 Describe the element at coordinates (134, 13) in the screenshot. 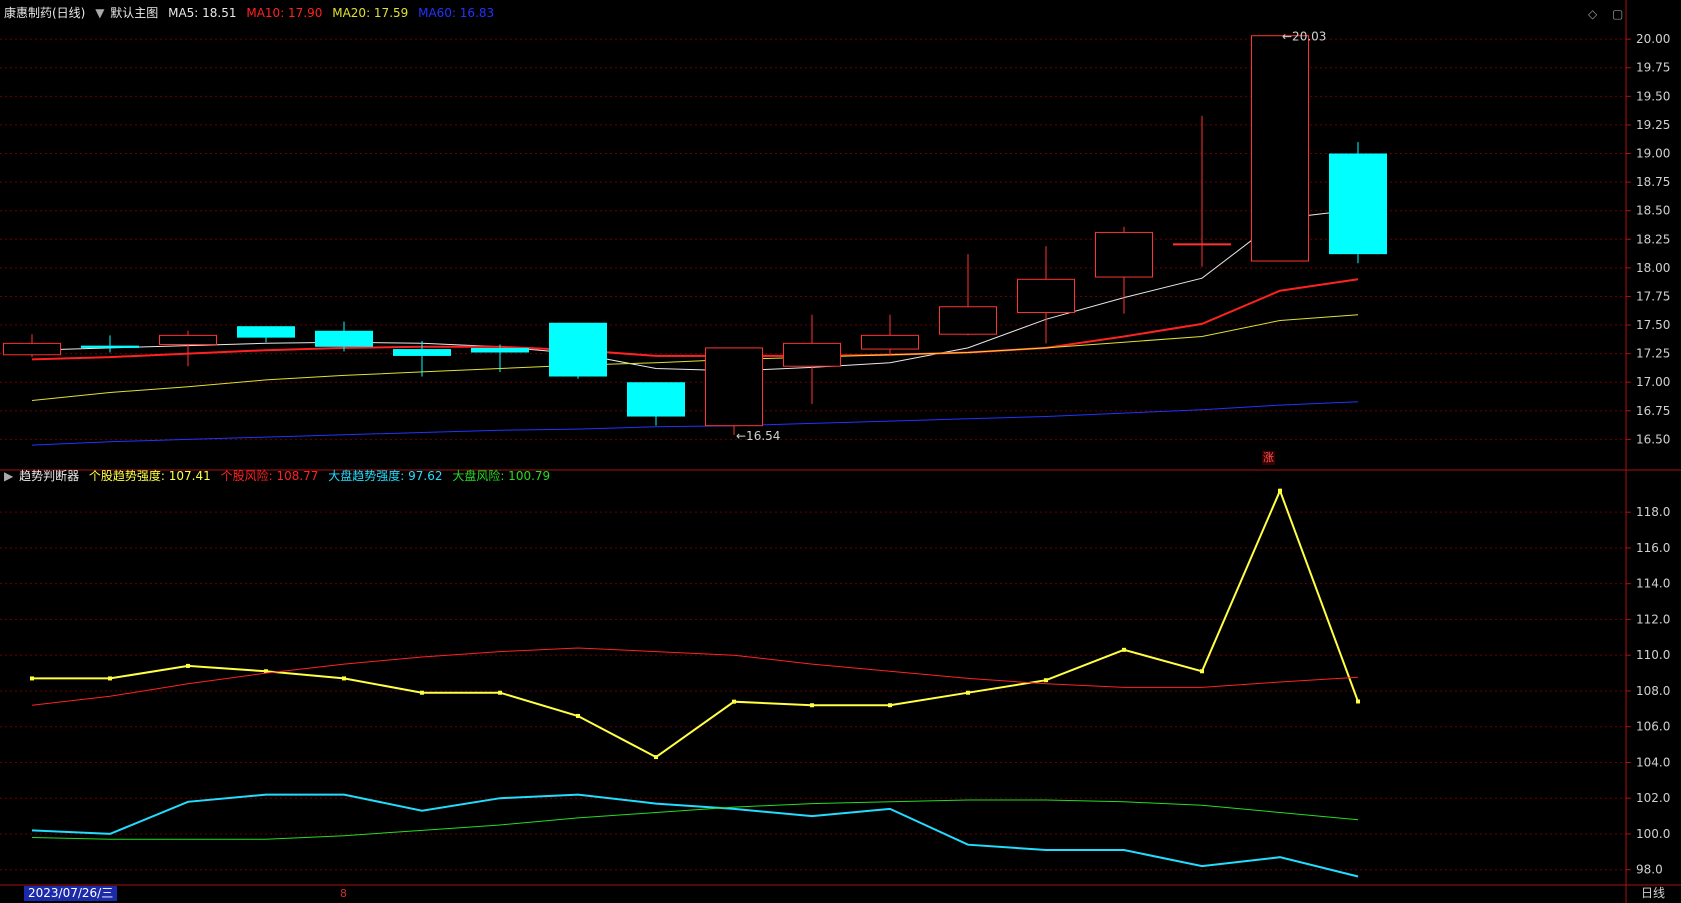

I see `template-label: 默认主图` at that location.